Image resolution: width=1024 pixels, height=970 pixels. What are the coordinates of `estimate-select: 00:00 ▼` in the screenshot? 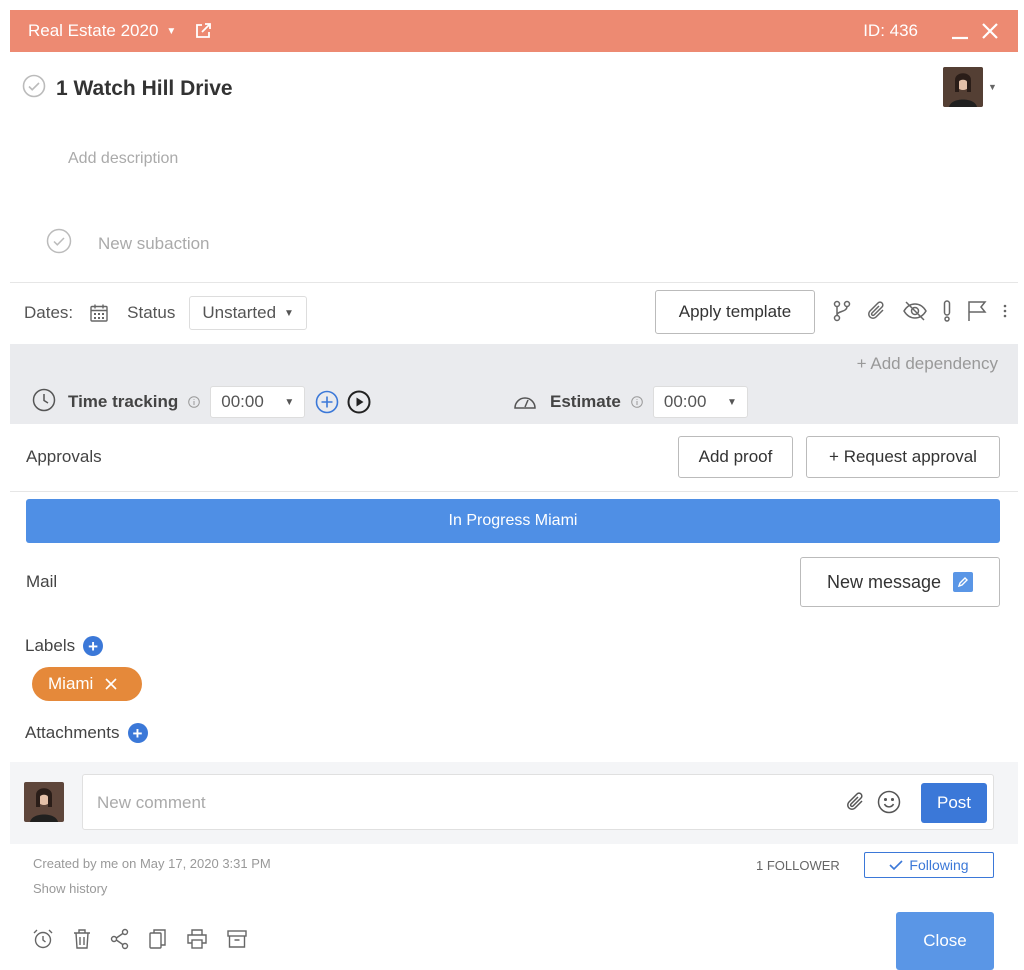 It's located at (700, 402).